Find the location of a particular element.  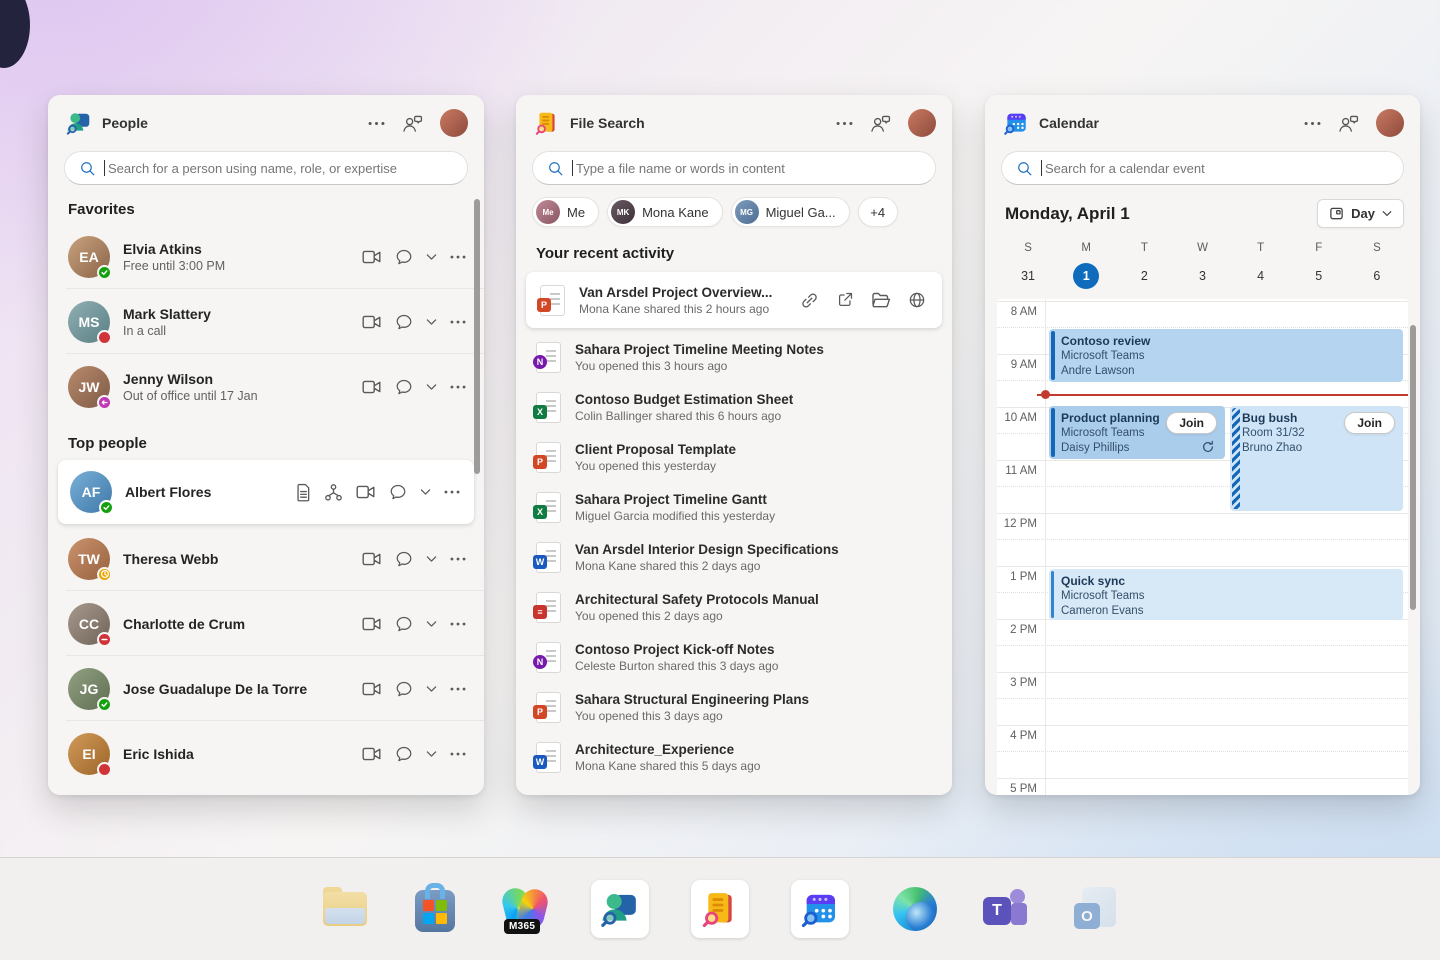

taskbar-m365-copilot-icon: M365 is located at coordinates (525, 909).